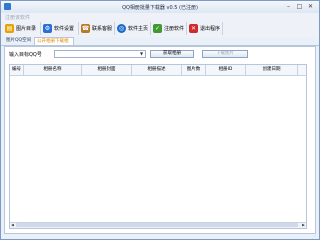 This screenshot has height=240, width=320. What do you see at coordinates (160, 17) in the screenshot?
I see `menu-bar: 注册该软件` at bounding box center [160, 17].